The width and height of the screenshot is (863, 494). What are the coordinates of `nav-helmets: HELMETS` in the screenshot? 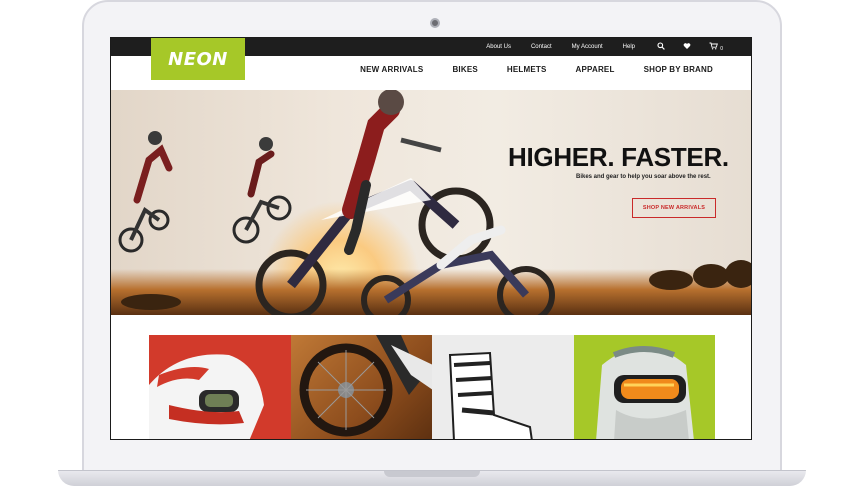 It's located at (527, 69).